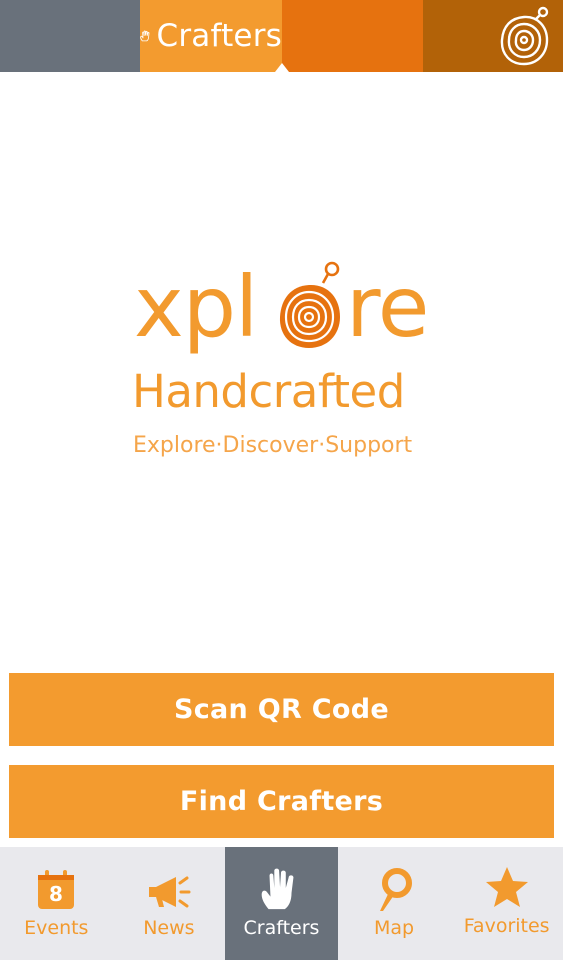  I want to click on logo-word-start: xpl, so click(196, 307).